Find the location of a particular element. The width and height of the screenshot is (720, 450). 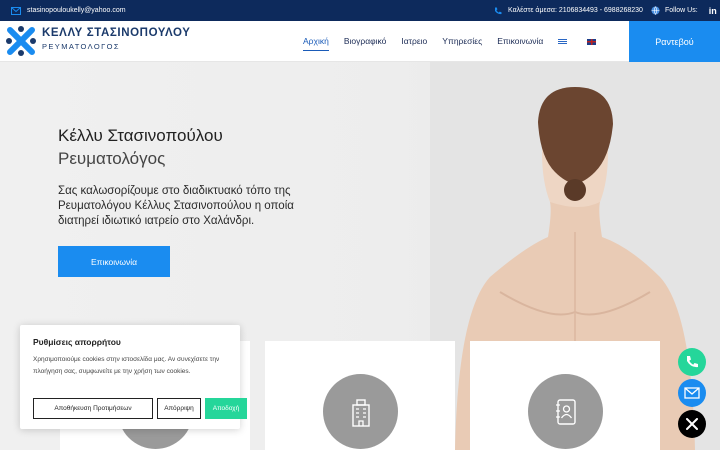

floating-mail-button is located at coordinates (692, 393).